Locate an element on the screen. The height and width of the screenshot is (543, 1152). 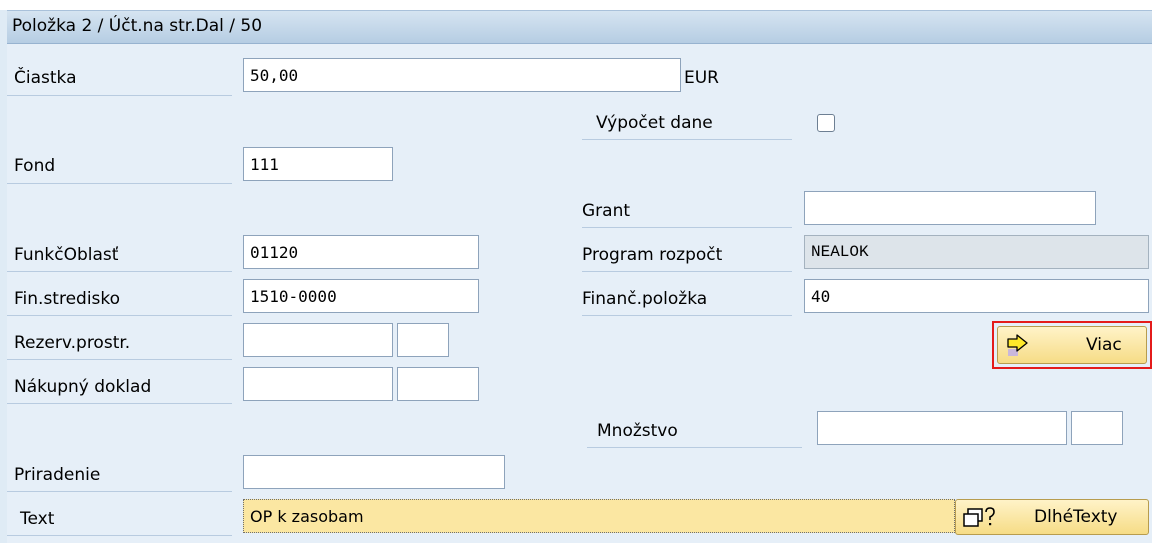
ciastka-label: Čiastka is located at coordinates (45, 78).